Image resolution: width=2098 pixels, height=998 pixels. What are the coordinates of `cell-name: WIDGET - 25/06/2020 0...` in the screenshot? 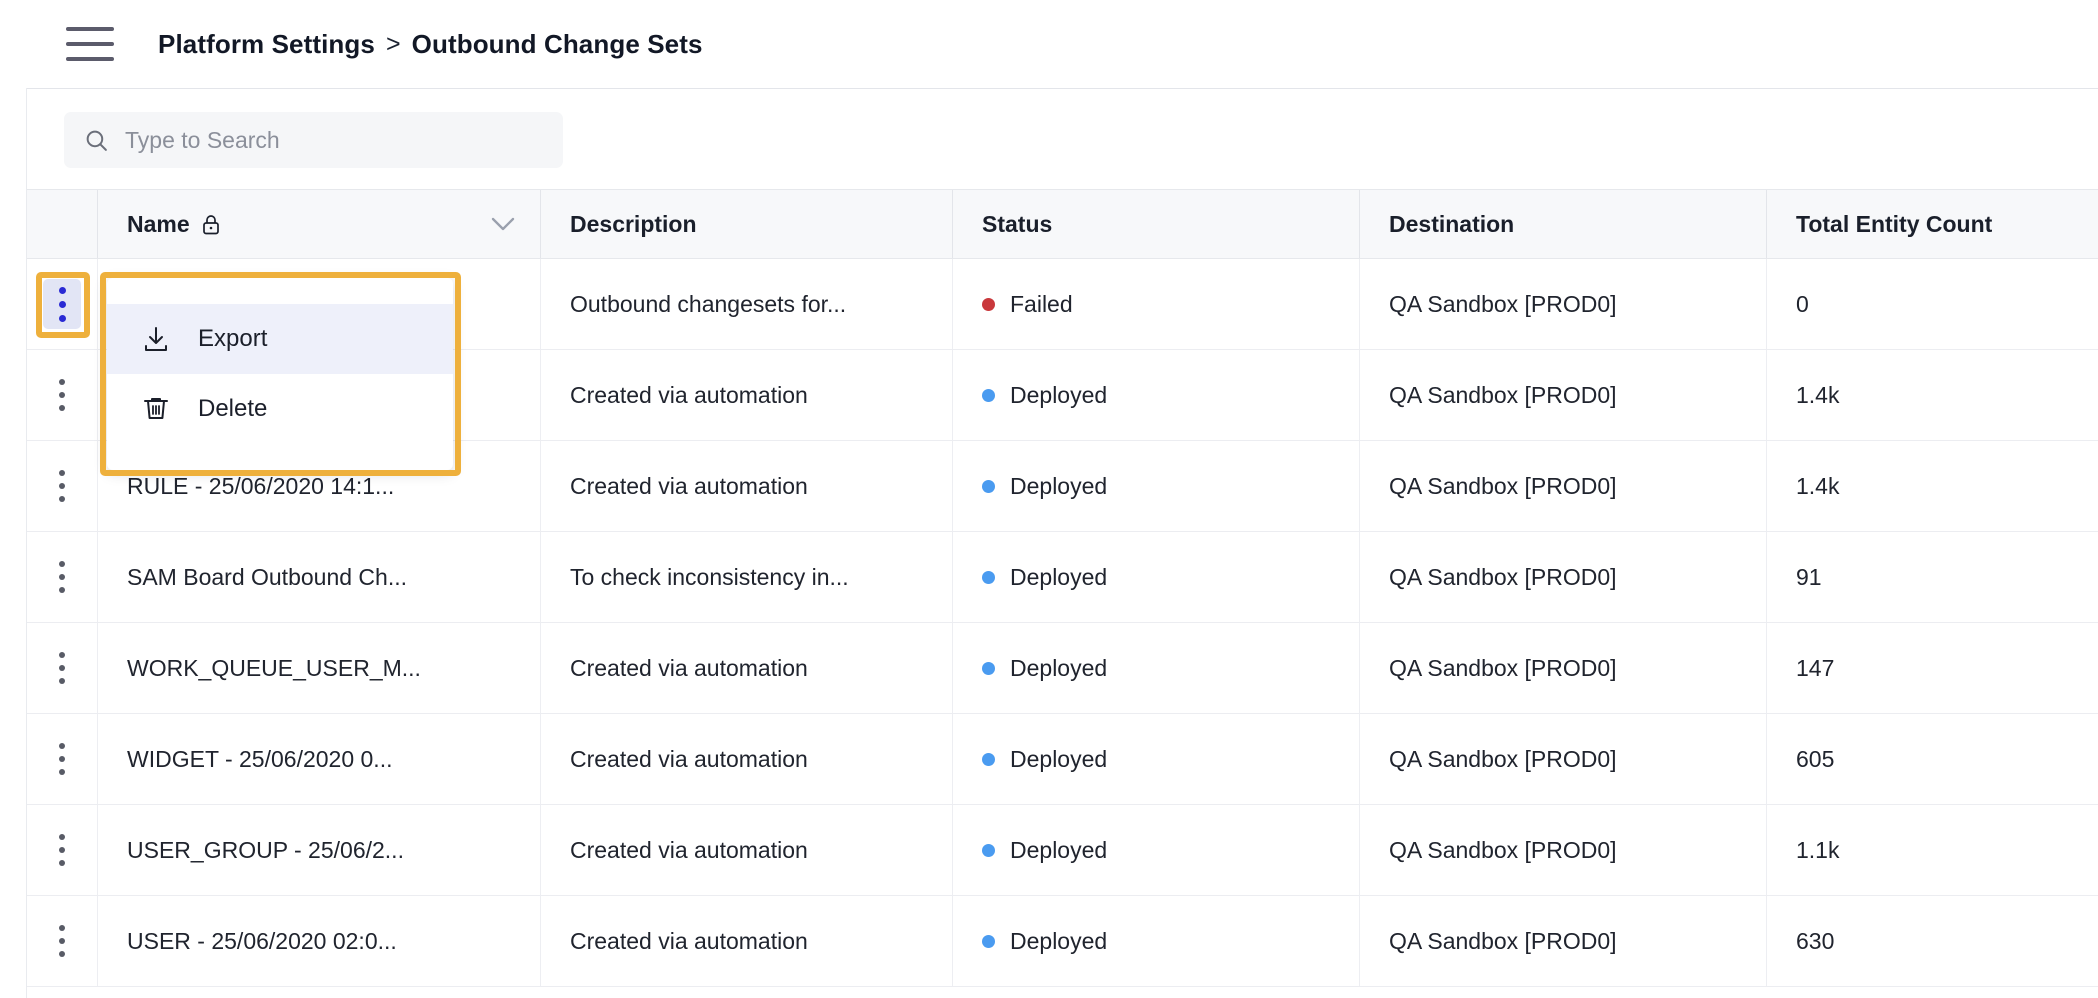 It's located at (318, 759).